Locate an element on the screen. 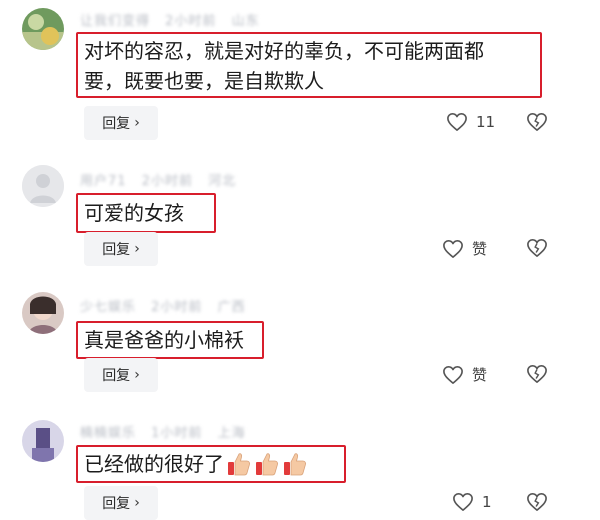  comment-text-body: 已经做的很好了 is located at coordinates (154, 464).